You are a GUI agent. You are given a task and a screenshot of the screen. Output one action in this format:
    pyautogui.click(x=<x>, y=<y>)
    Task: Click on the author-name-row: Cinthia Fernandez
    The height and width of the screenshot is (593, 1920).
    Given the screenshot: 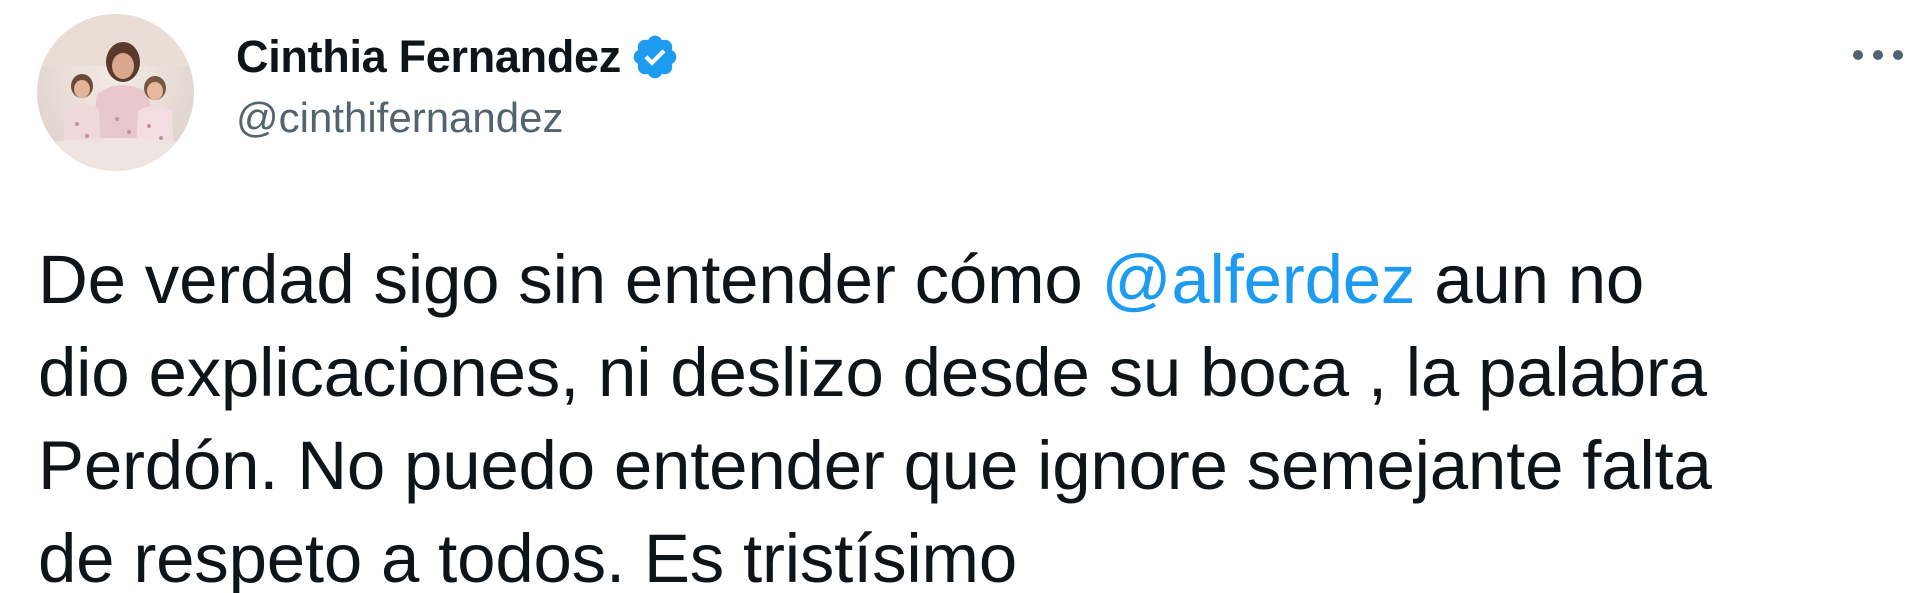 What is the action you would take?
    pyautogui.click(x=458, y=57)
    